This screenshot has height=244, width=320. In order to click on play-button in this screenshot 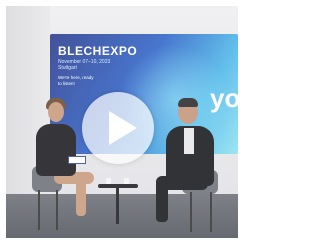, I will do `click(118, 128)`.